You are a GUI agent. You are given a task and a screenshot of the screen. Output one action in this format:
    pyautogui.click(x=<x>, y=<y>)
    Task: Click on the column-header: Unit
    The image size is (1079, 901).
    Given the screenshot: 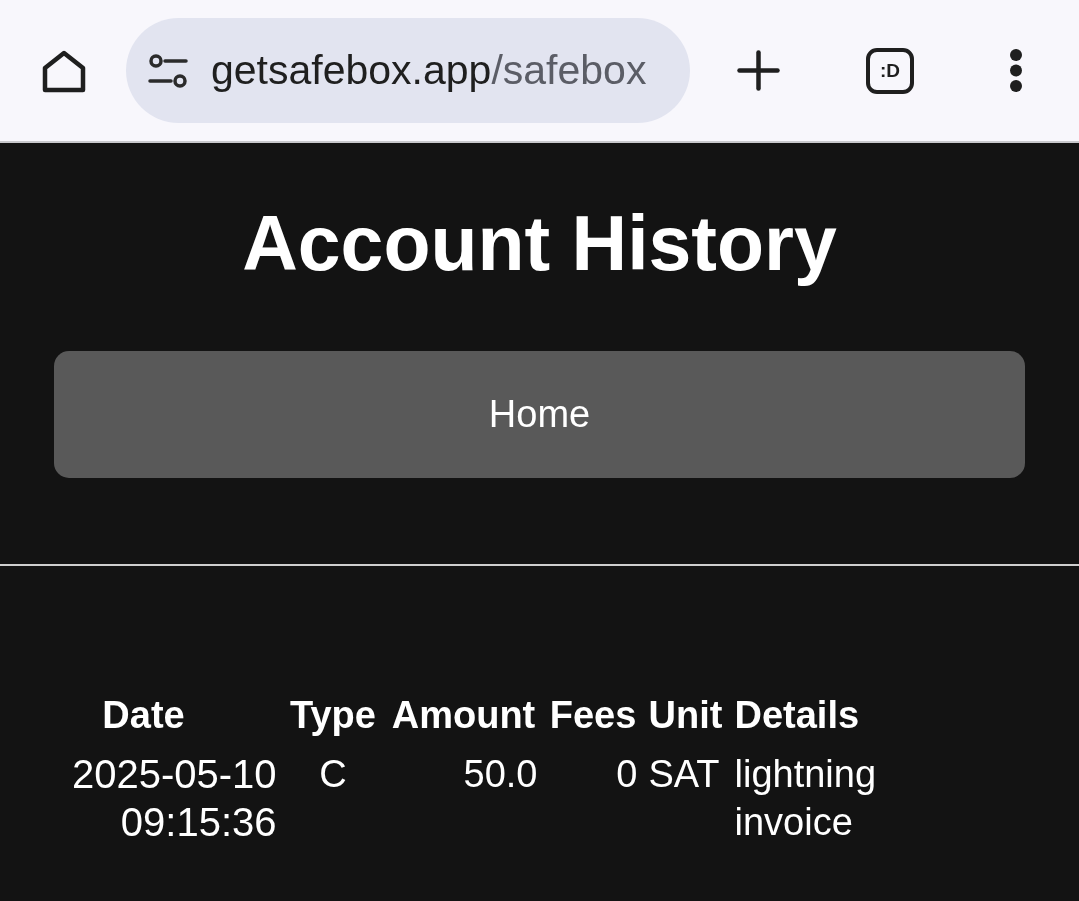 What is the action you would take?
    pyautogui.click(x=685, y=715)
    